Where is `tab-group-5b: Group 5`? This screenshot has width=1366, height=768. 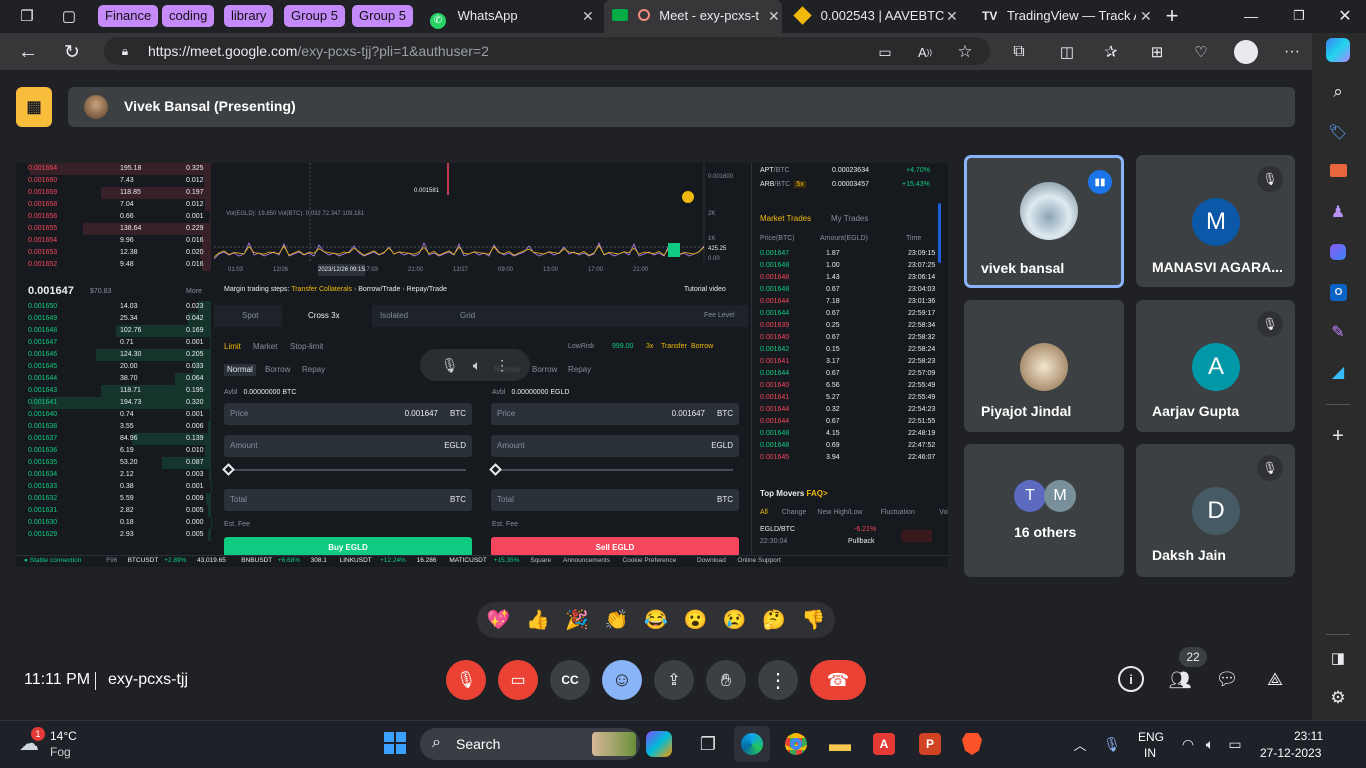 tab-group-5b: Group 5 is located at coordinates (382, 16).